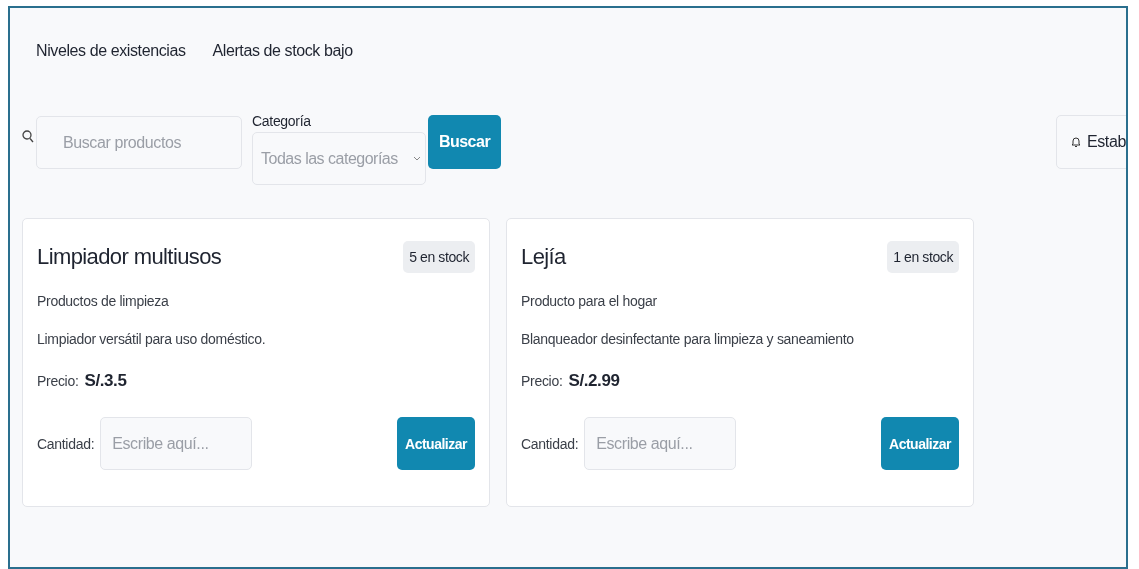 This screenshot has height=569, width=1139. What do you see at coordinates (339, 158) in the screenshot?
I see `category-select: Todas las categorías` at bounding box center [339, 158].